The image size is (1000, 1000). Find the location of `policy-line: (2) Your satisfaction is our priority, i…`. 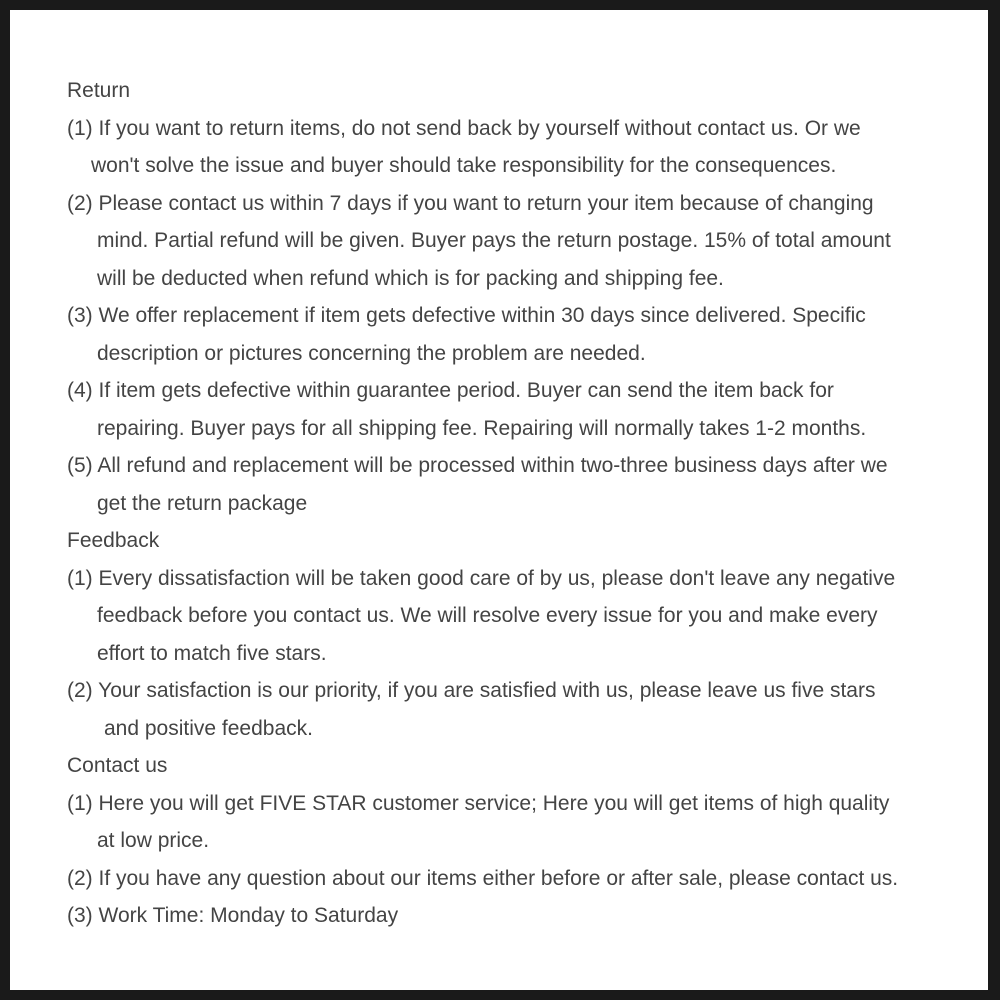

policy-line: (2) Your satisfaction is our priority, i… is located at coordinates (471, 690).